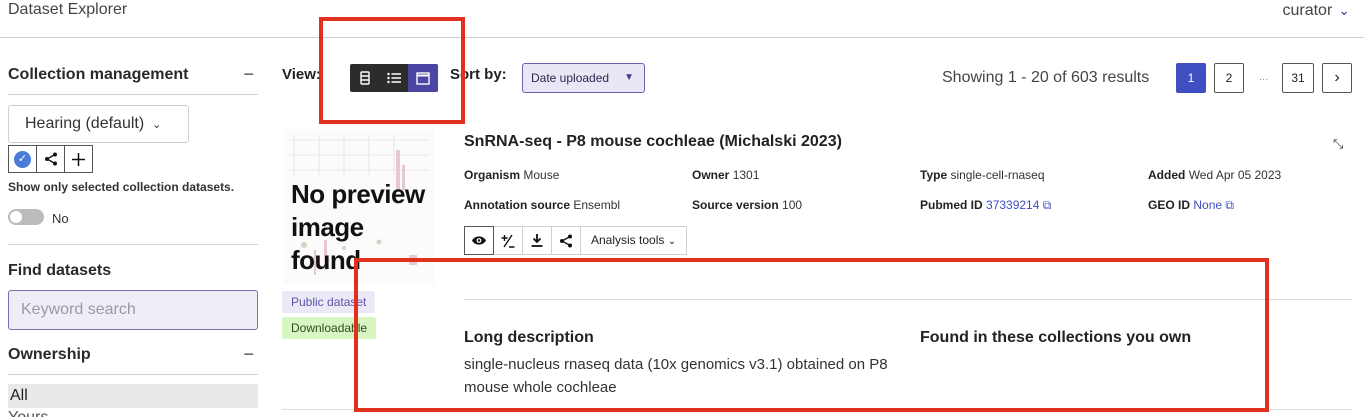 The image size is (1364, 417). Describe the element at coordinates (1191, 78) in the screenshot. I see `page-button-1: 1` at that location.